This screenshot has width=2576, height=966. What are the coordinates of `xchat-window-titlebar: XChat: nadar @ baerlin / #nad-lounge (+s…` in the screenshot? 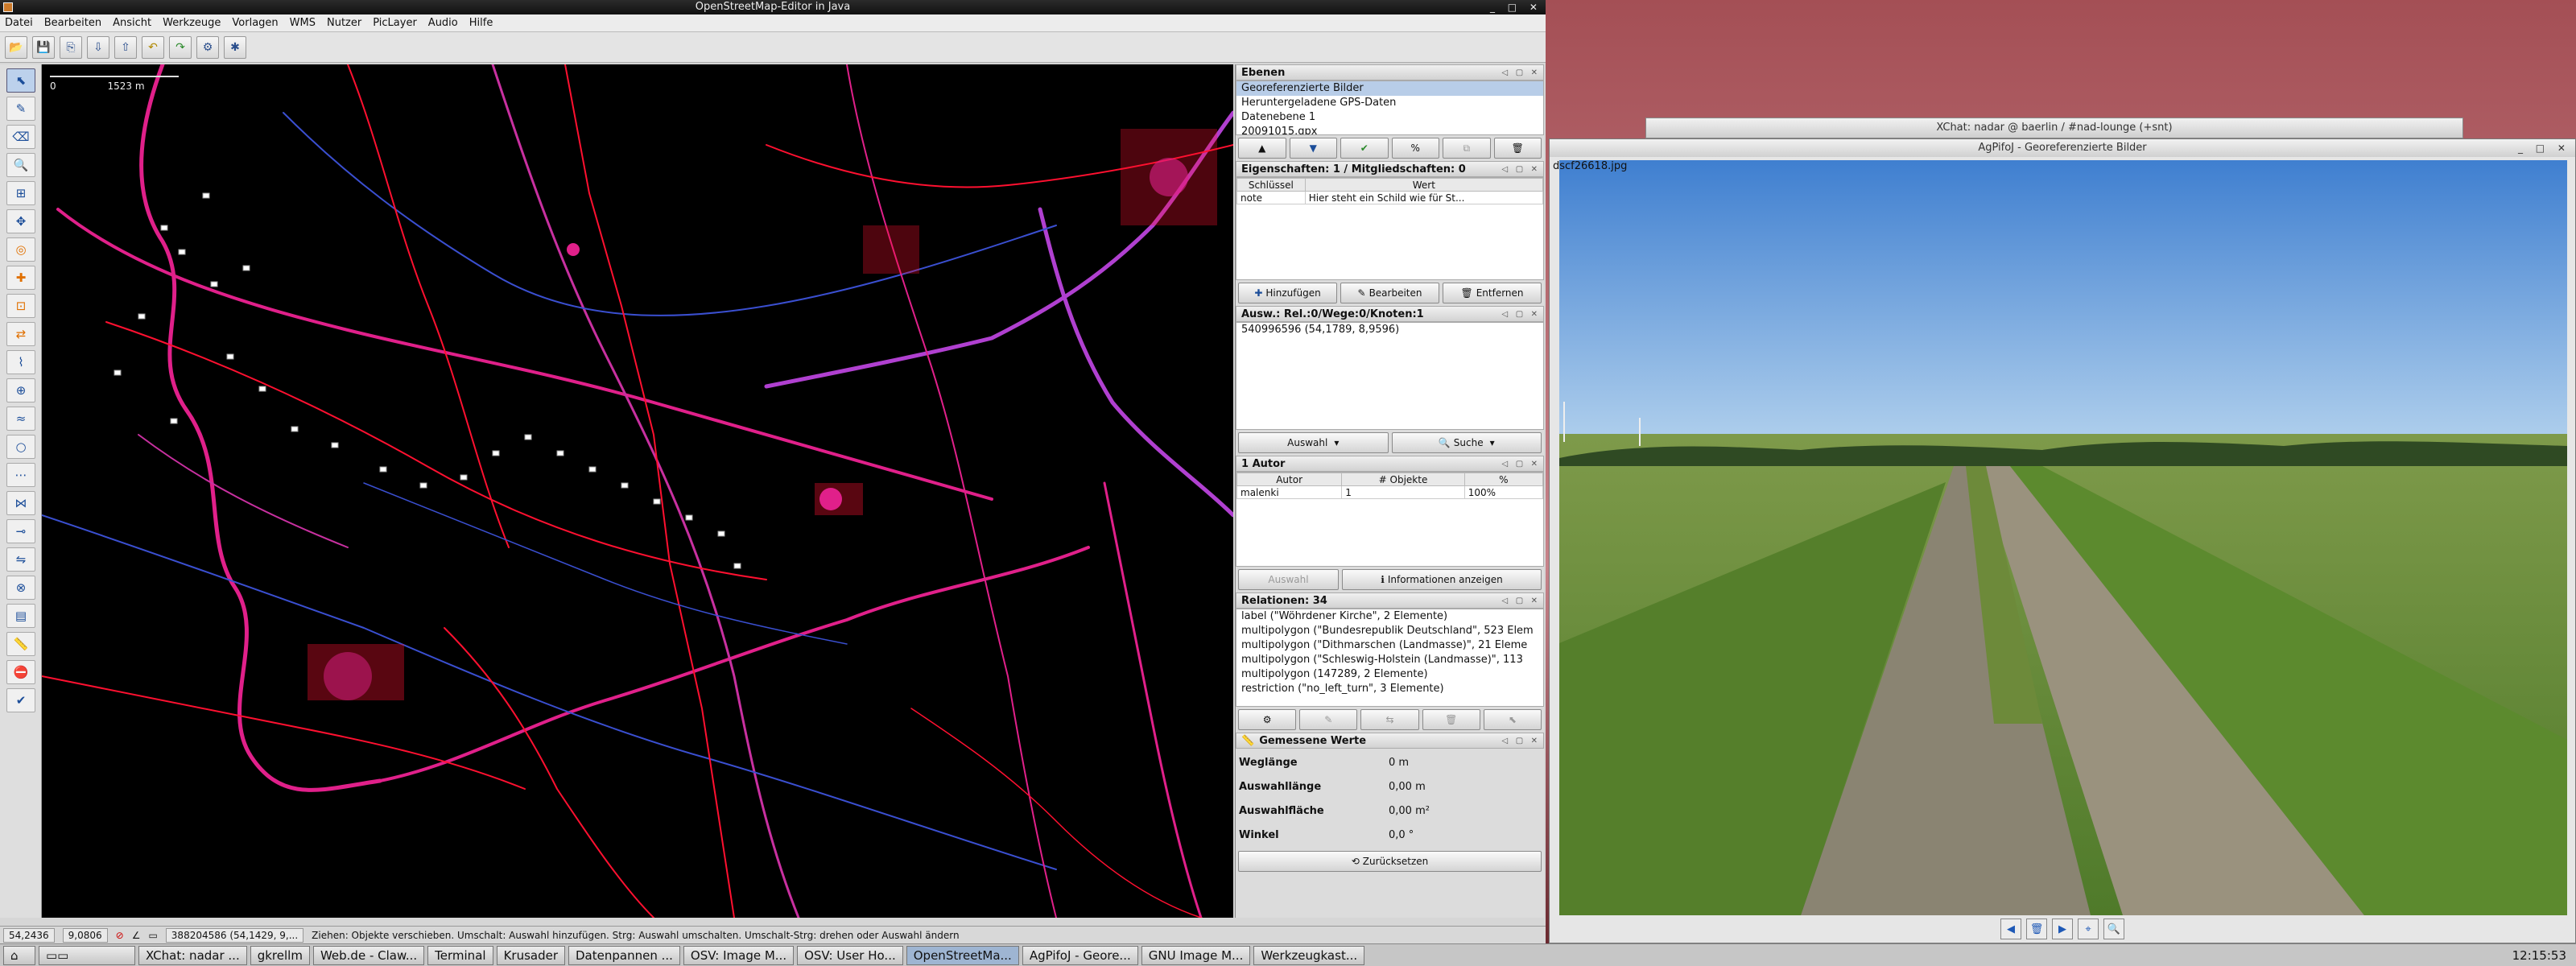 It's located at (2054, 128).